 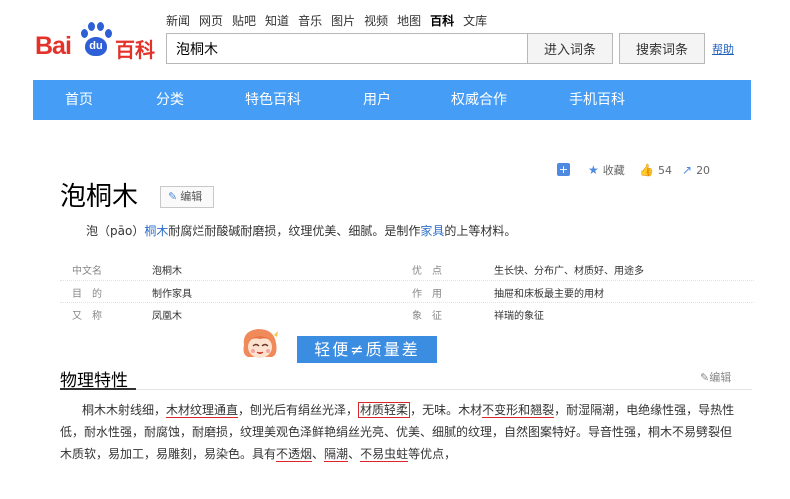 I want to click on link-furniture: 家具, so click(x=432, y=231).